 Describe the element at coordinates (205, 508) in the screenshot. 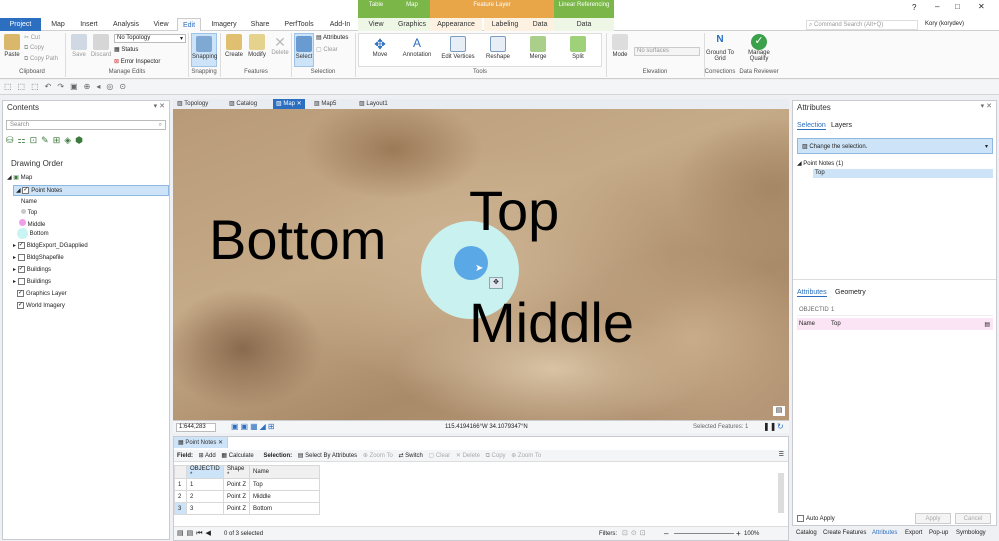

I see `cell-objectid: 3` at that location.